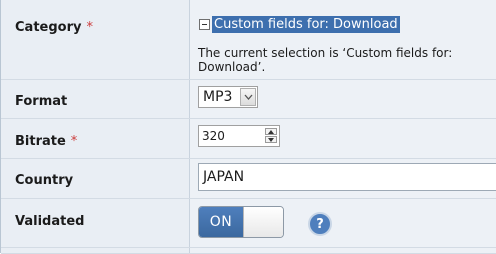 The width and height of the screenshot is (496, 254). What do you see at coordinates (306, 24) in the screenshot?
I see `category-tree-selected-item: Custom fields for: Download` at bounding box center [306, 24].